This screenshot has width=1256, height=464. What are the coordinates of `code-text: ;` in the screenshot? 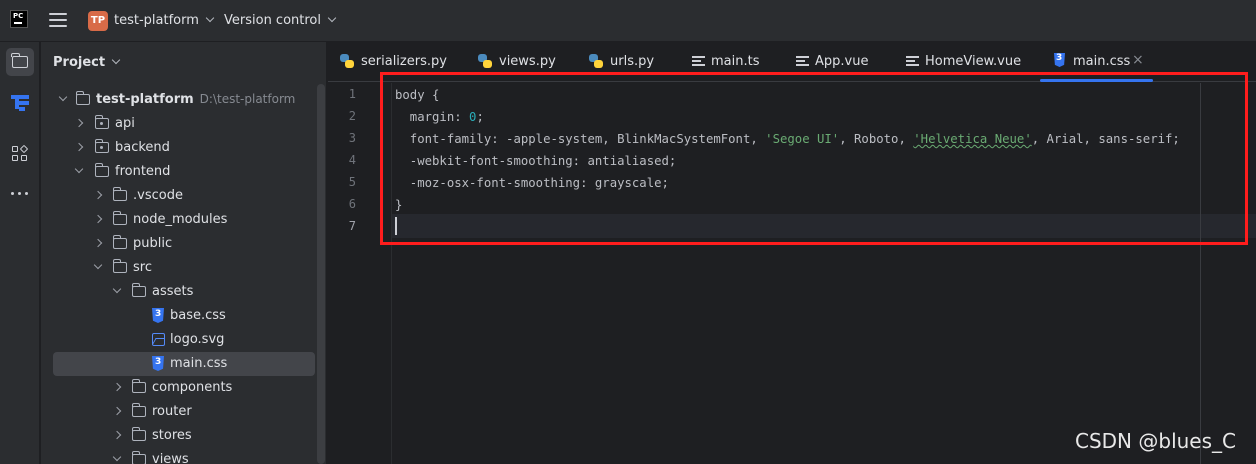 It's located at (480, 117).